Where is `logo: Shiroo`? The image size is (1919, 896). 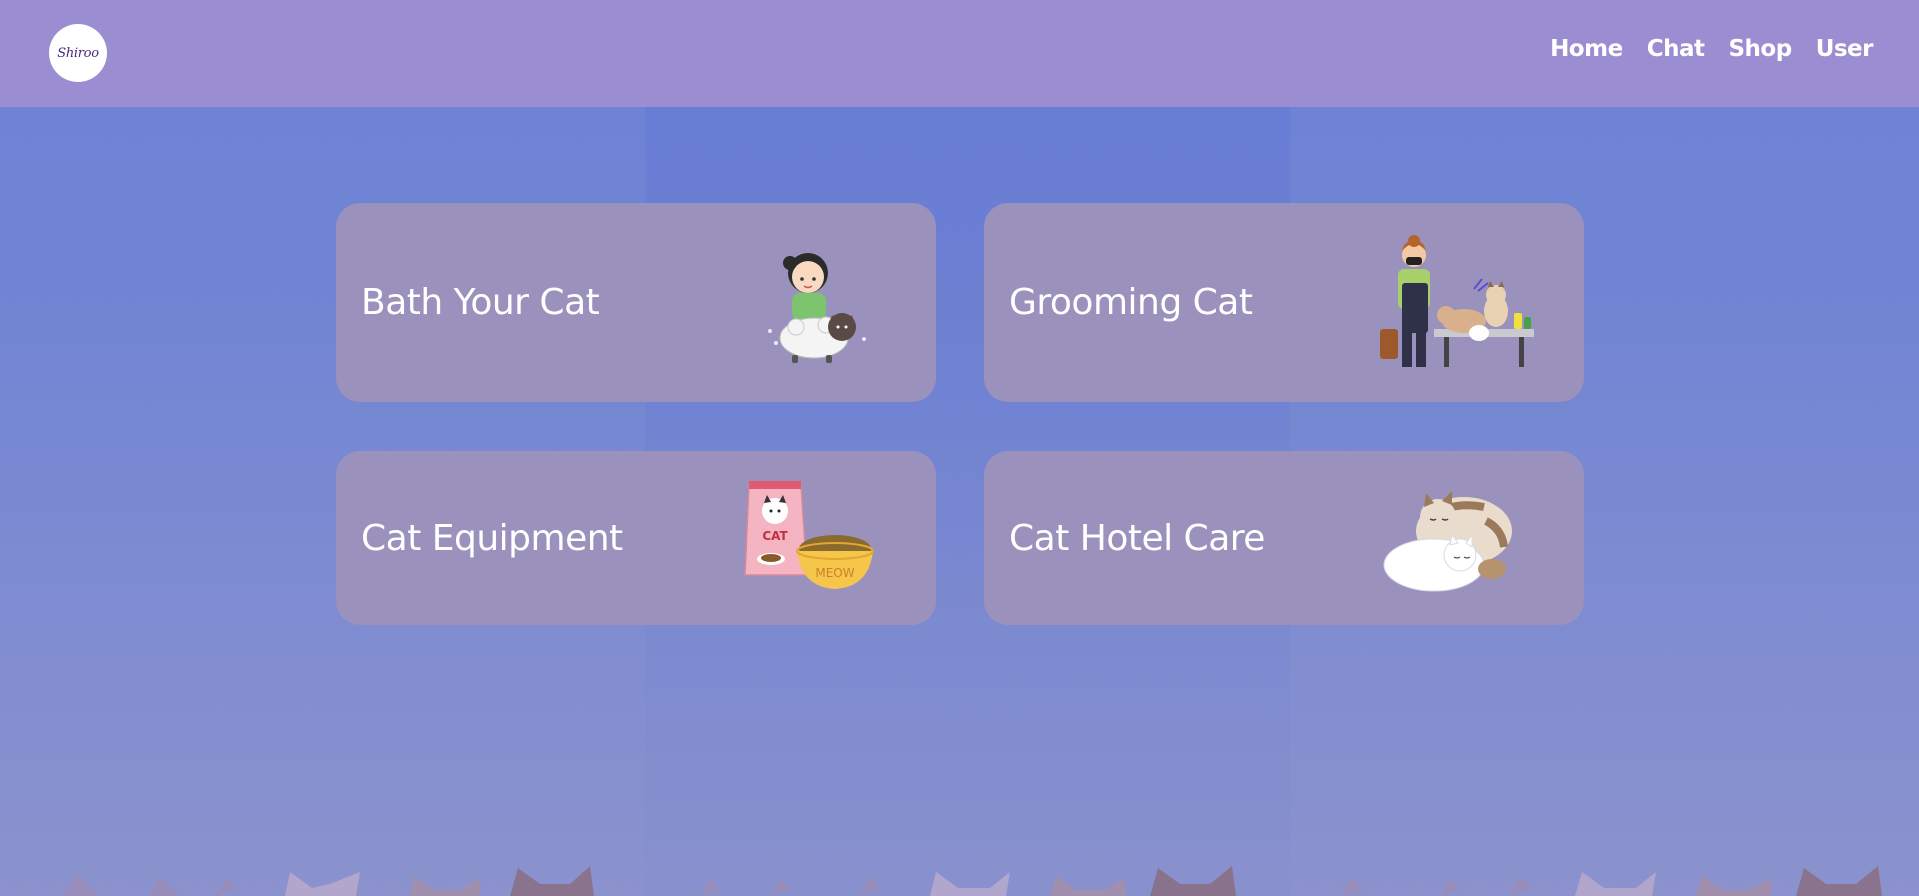
logo: Shiroo is located at coordinates (78, 53).